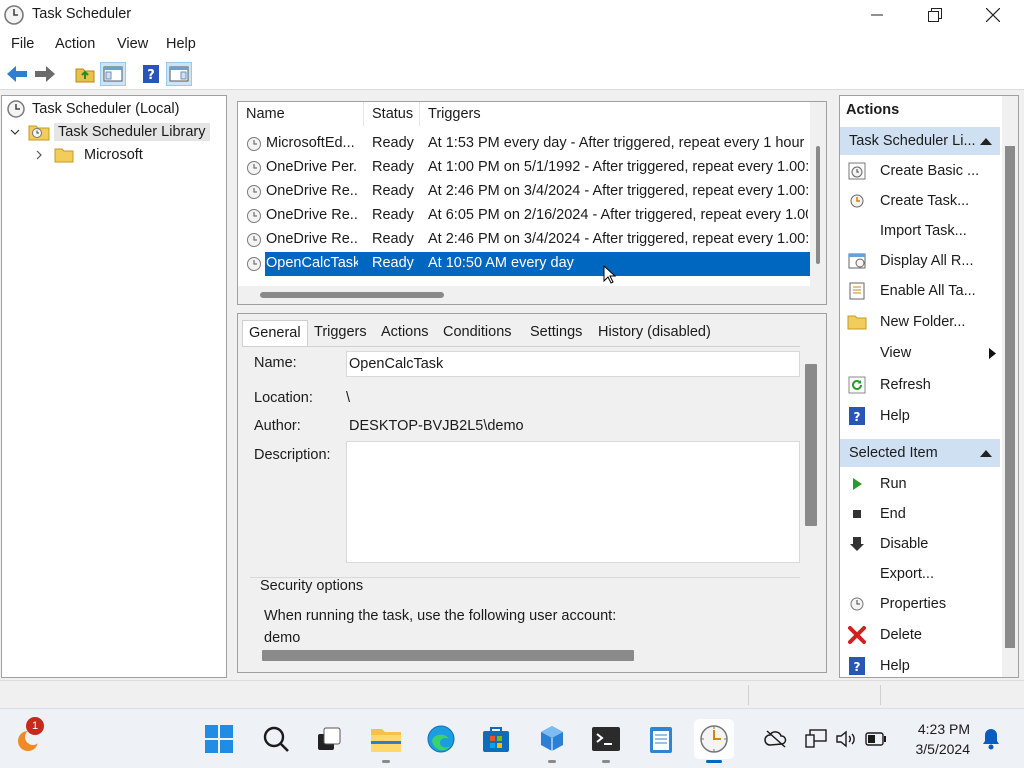 This screenshot has width=1024, height=768. I want to click on weather-widget-icon: 1, so click(28, 738).